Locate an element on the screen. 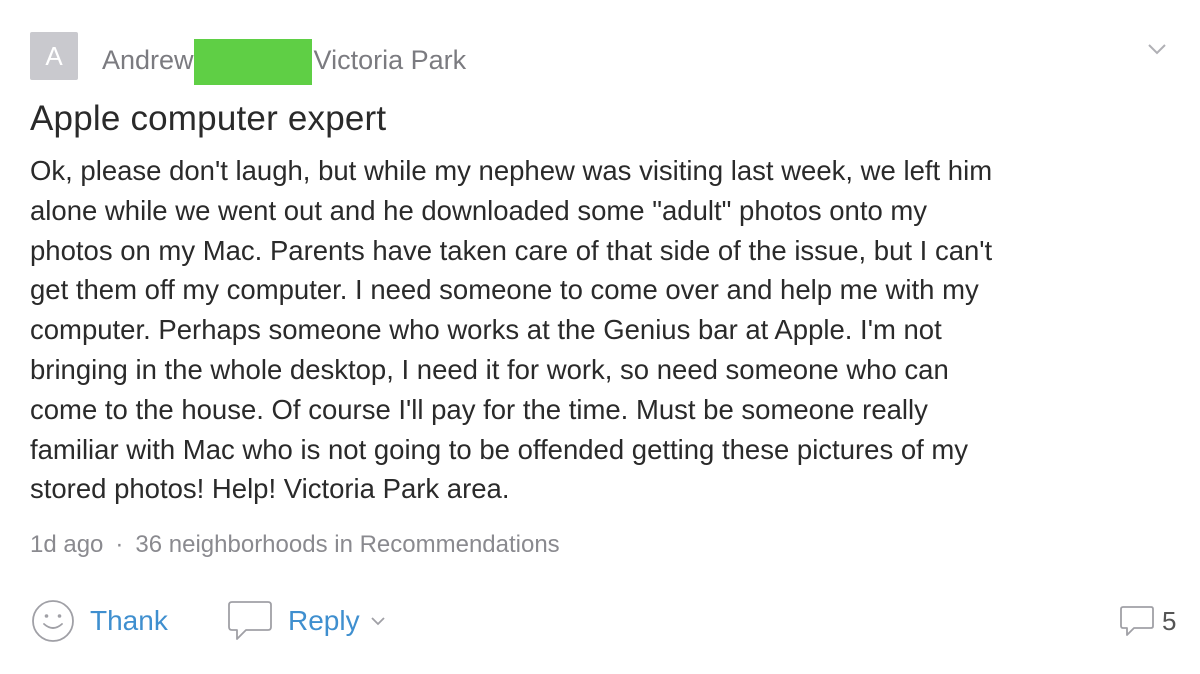 Image resolution: width=1200 pixels, height=674 pixels. author-name: Andrew is located at coordinates (148, 60).